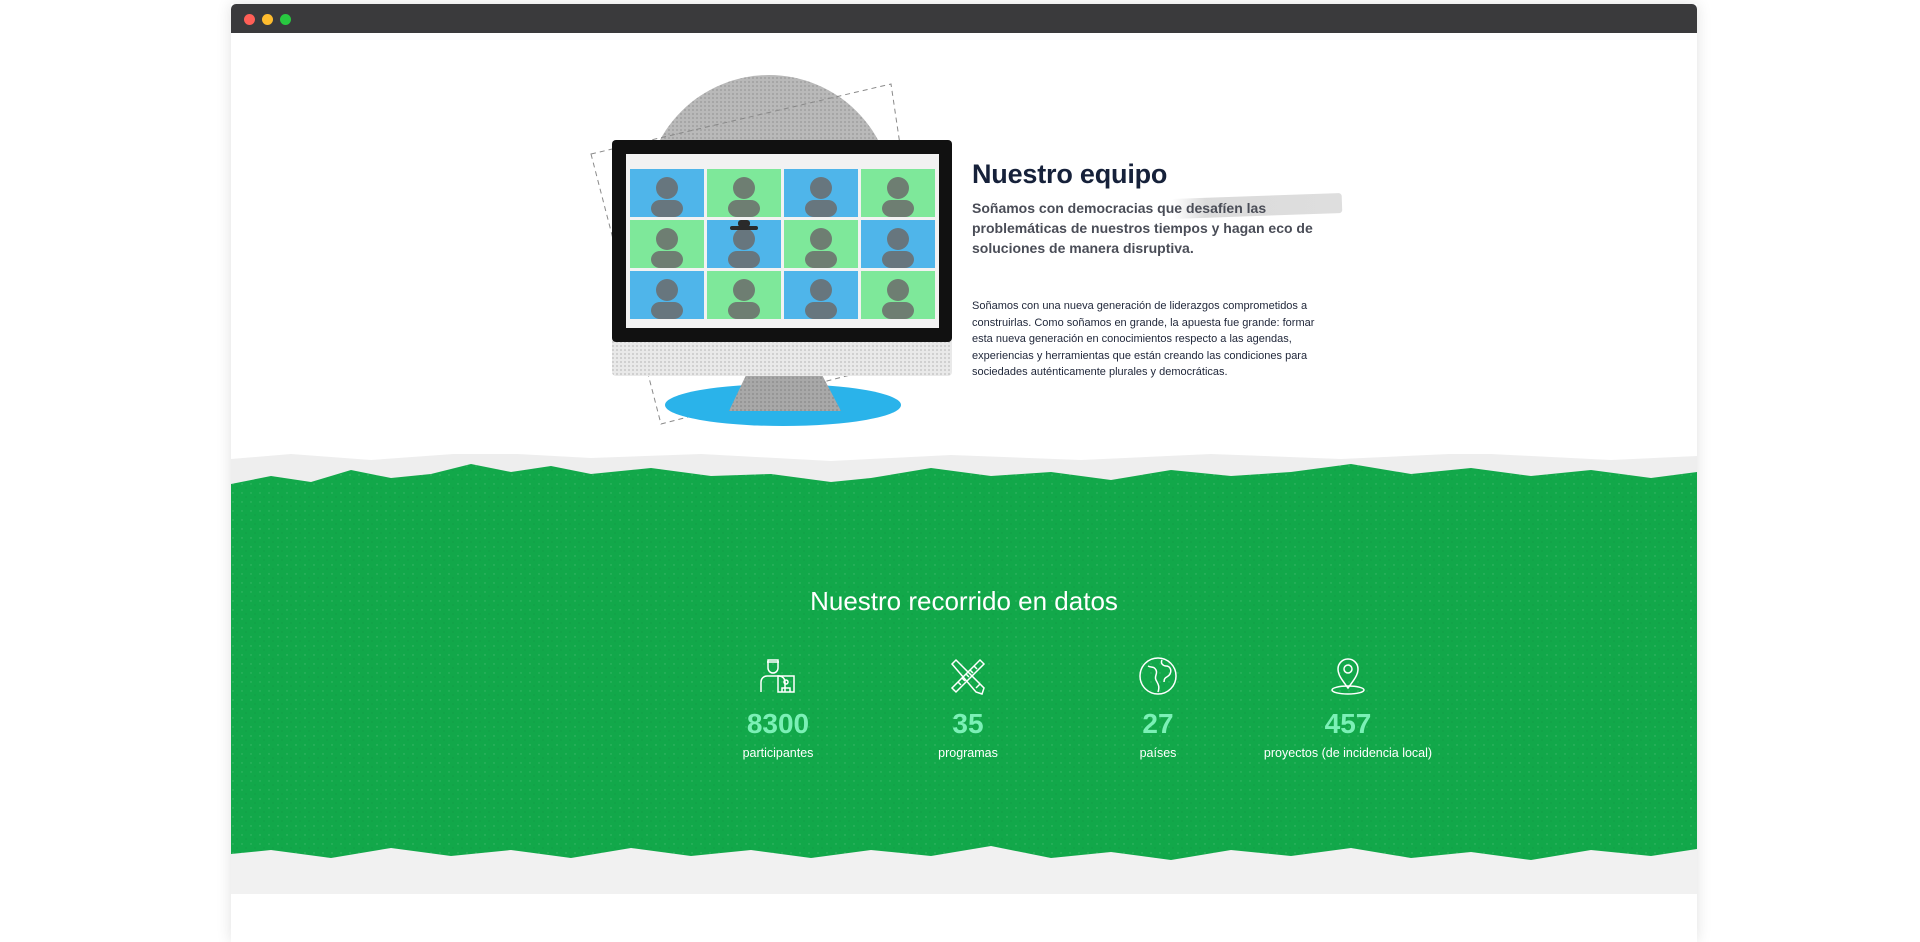 This screenshot has height=942, width=1920. Describe the element at coordinates (968, 753) in the screenshot. I see `stat-label: programas` at that location.